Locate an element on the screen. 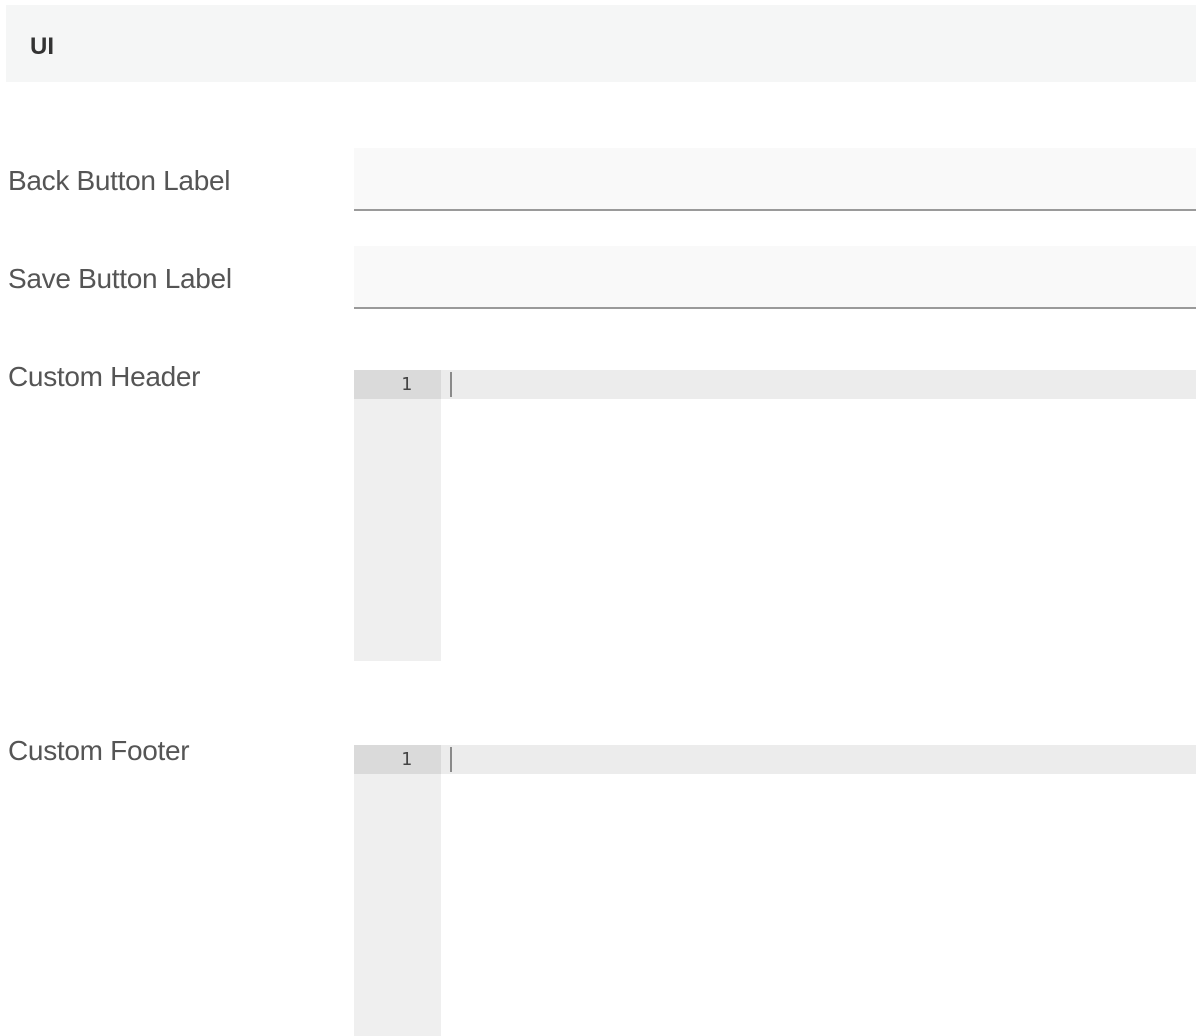 The width and height of the screenshot is (1196, 1036). section-header: UI is located at coordinates (601, 43).